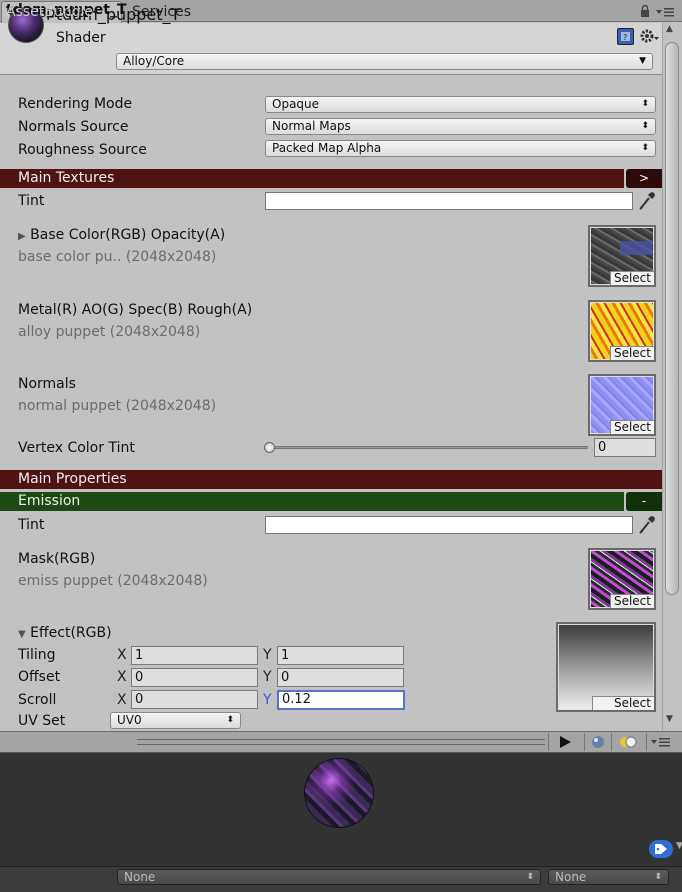 Image resolution: width=682 pixels, height=892 pixels. I want to click on effect-foldout: ▼ Effect(RGB), so click(65, 633).